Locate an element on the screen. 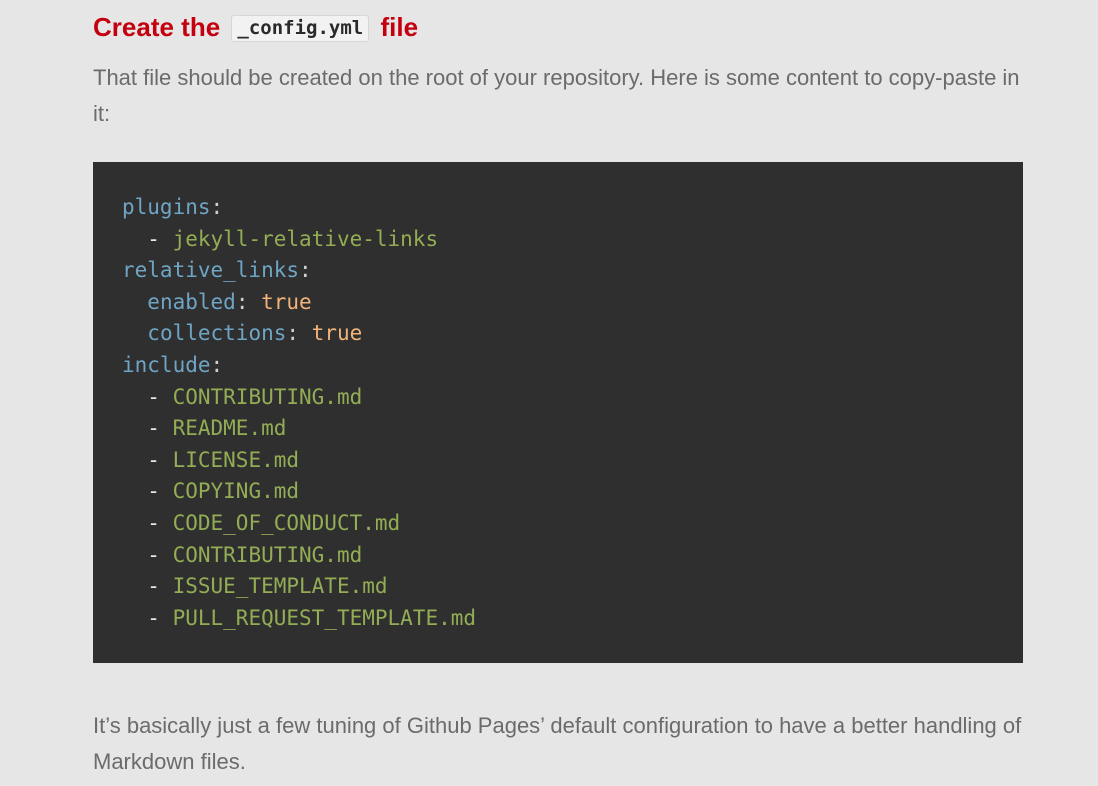 This screenshot has height=786, width=1098. code-string: README.md is located at coordinates (229, 428).